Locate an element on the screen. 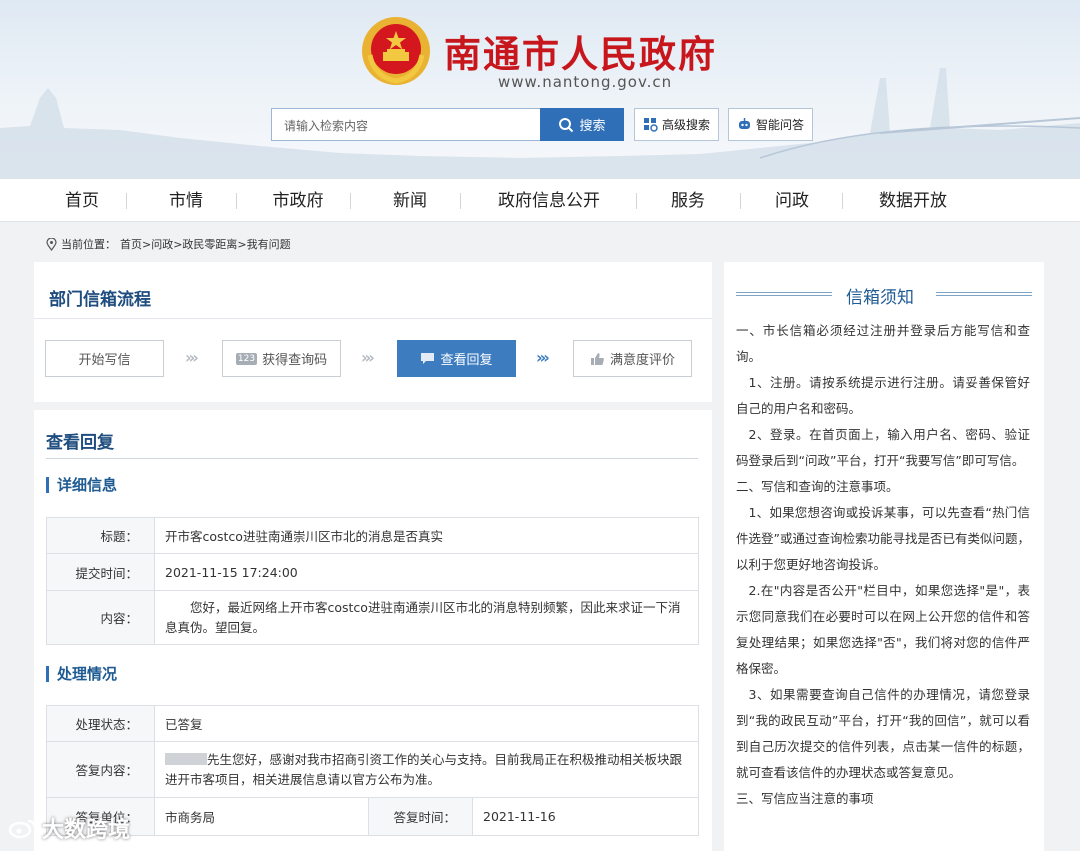 The width and height of the screenshot is (1080, 851). breadcrumb-path: 首页>问政>政民零距离>我有问题 is located at coordinates (205, 244).